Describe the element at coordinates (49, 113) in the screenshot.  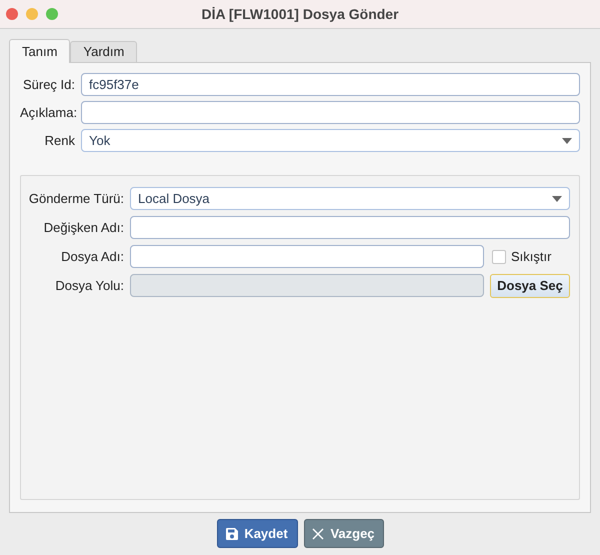
I see `field-label: Açıklama:` at that location.